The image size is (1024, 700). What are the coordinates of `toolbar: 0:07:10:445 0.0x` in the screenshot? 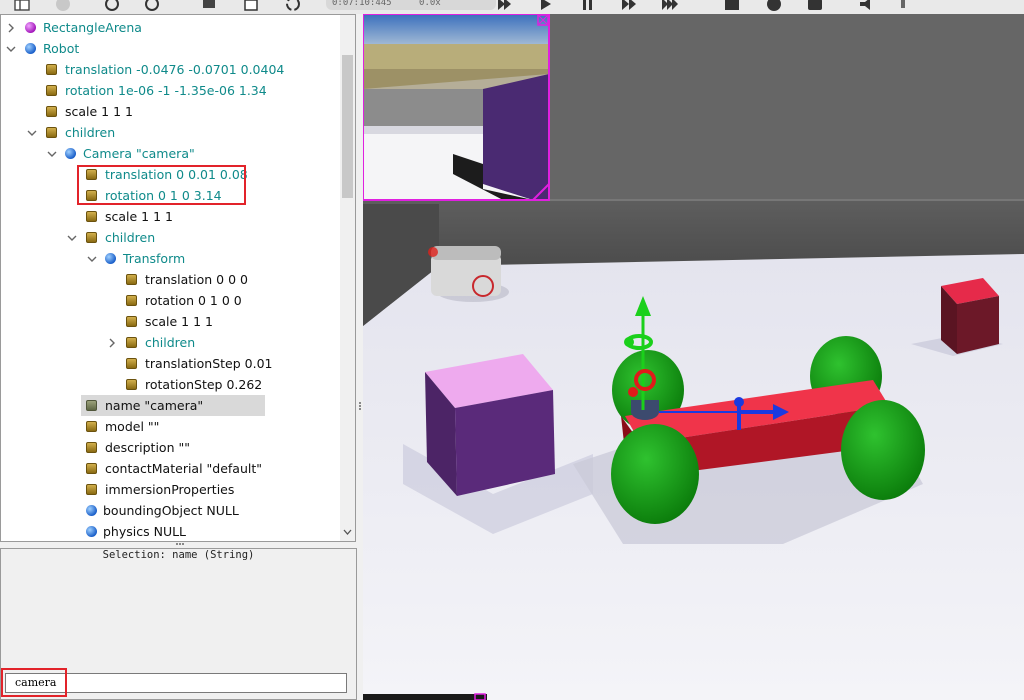 It's located at (512, 7).